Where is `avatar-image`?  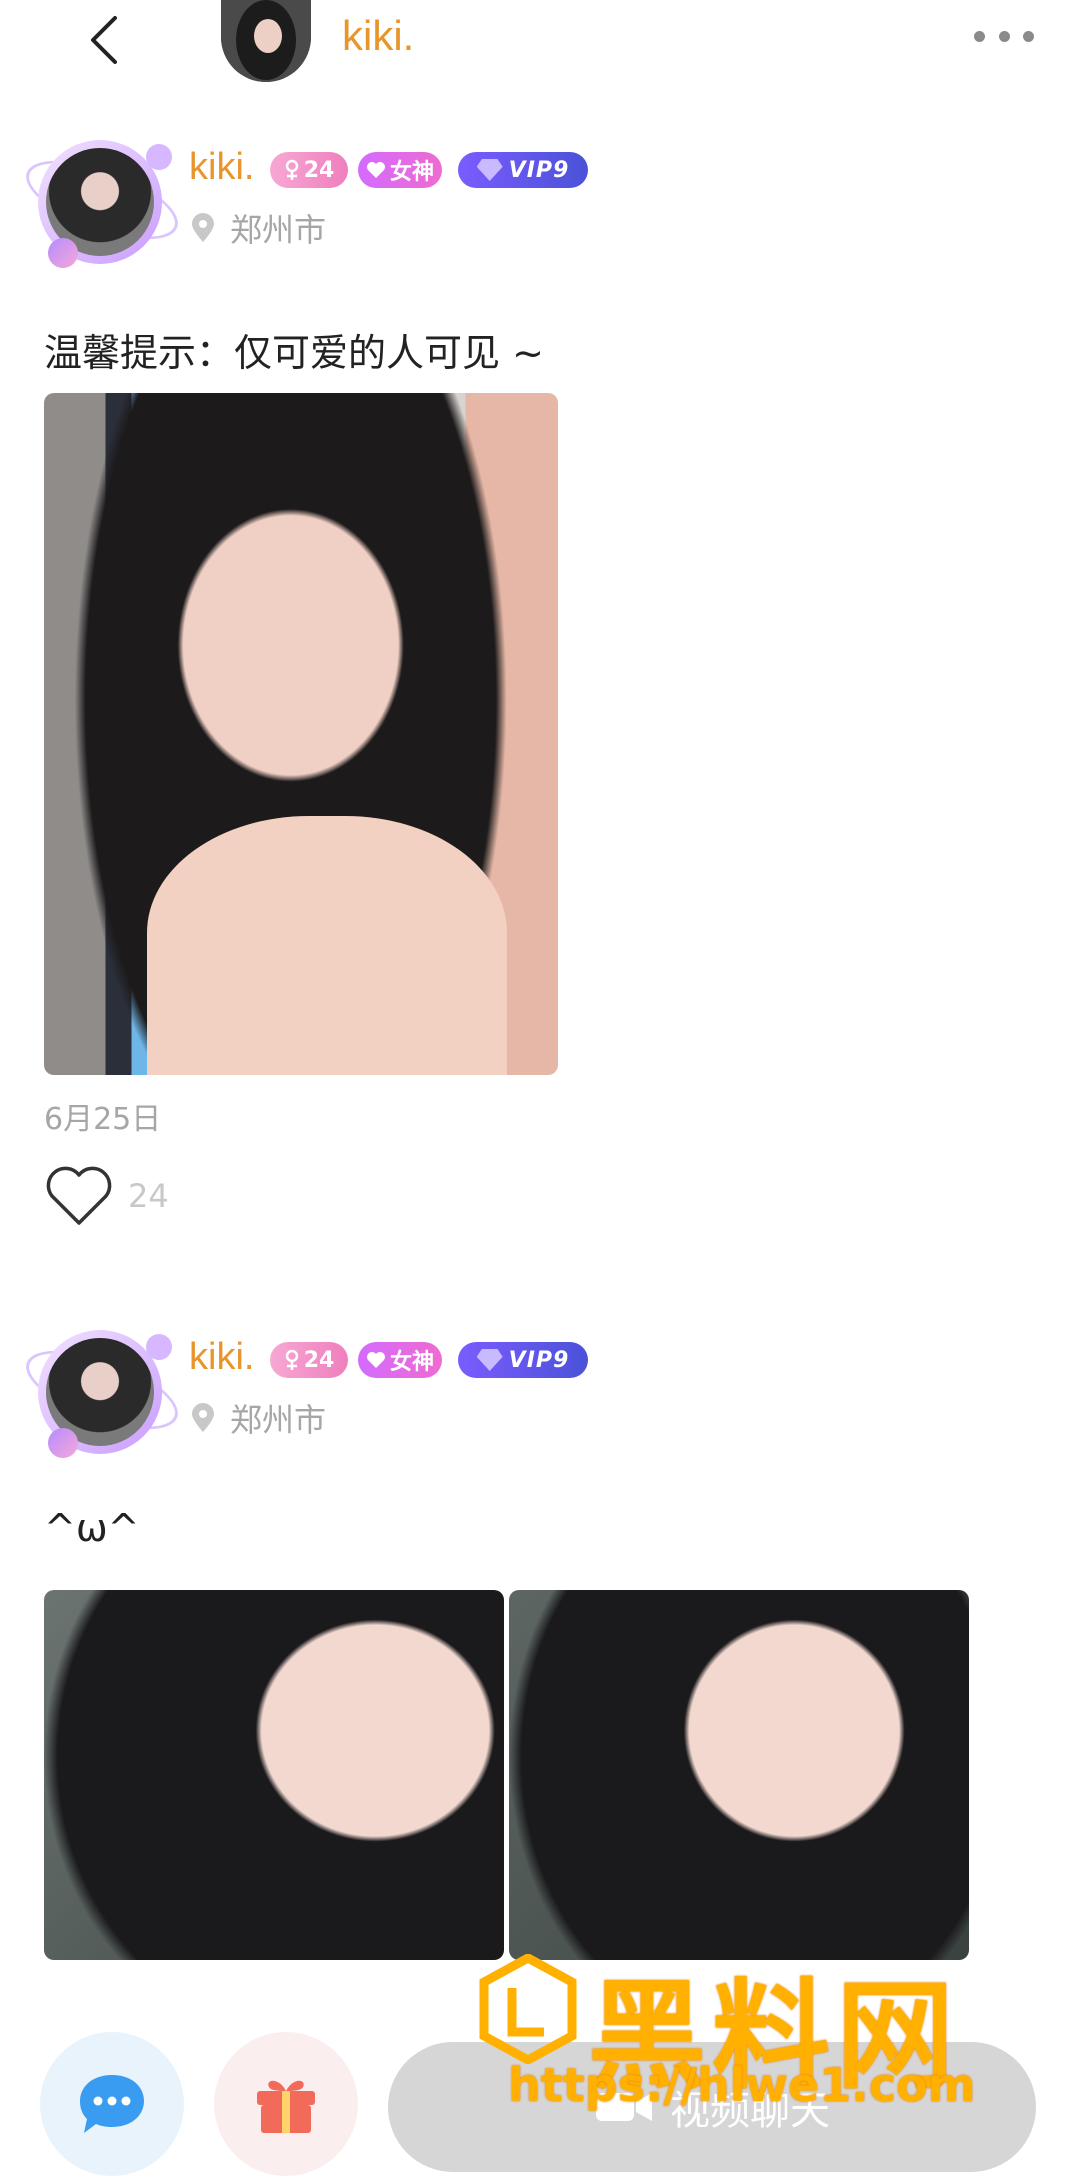 avatar-image is located at coordinates (266, 41).